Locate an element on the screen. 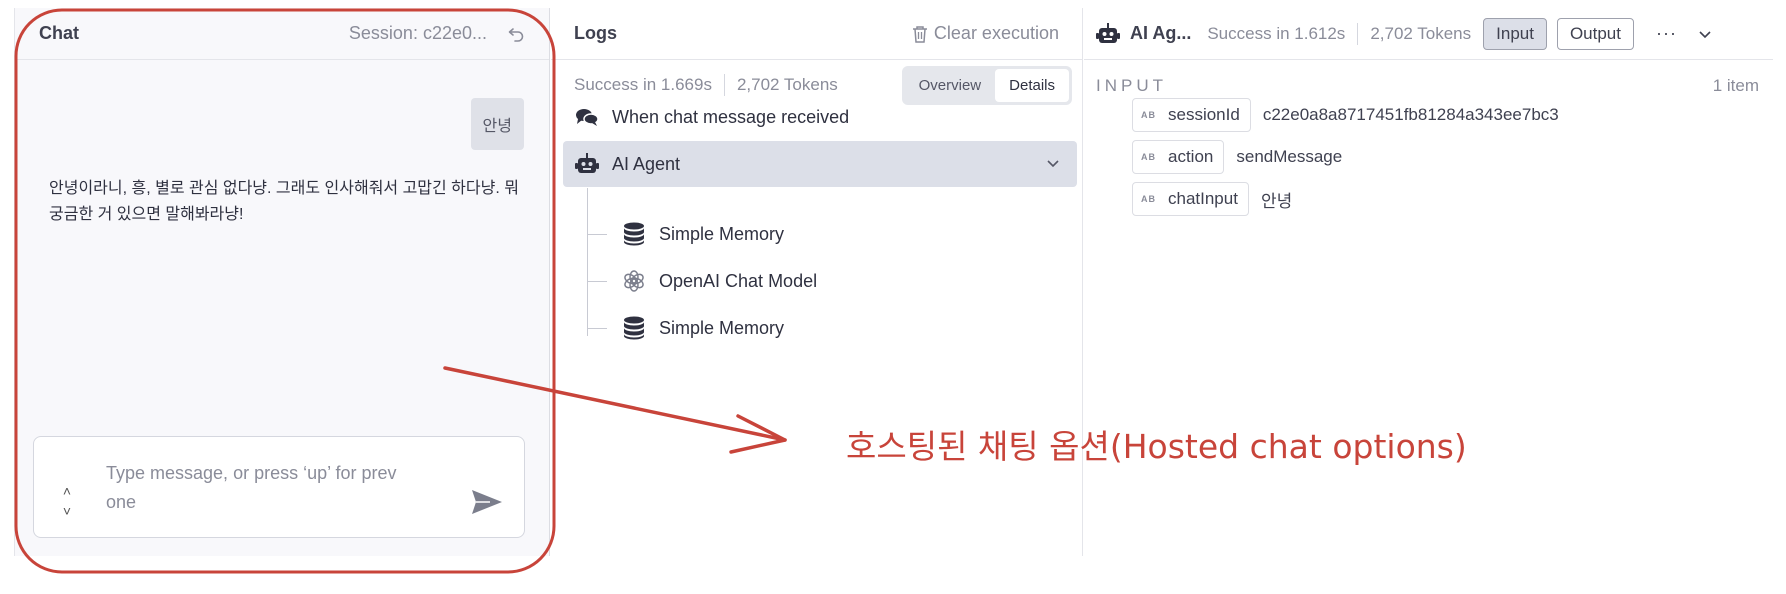 This screenshot has width=1786, height=594. chevron-down-icon: ˅ is located at coordinates (67, 511).